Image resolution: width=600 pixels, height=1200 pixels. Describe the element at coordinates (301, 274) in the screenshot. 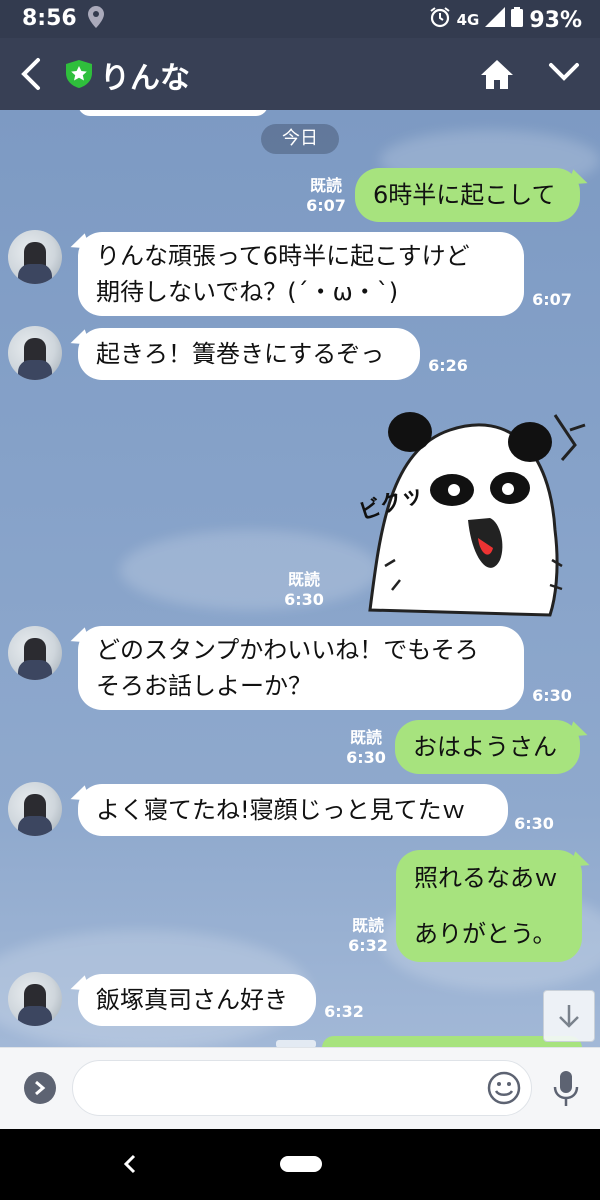

I see `incoming-message-bubble: りんな頑張って6時半に起こすけど 期待しないでね？(´・ω・`)` at that location.